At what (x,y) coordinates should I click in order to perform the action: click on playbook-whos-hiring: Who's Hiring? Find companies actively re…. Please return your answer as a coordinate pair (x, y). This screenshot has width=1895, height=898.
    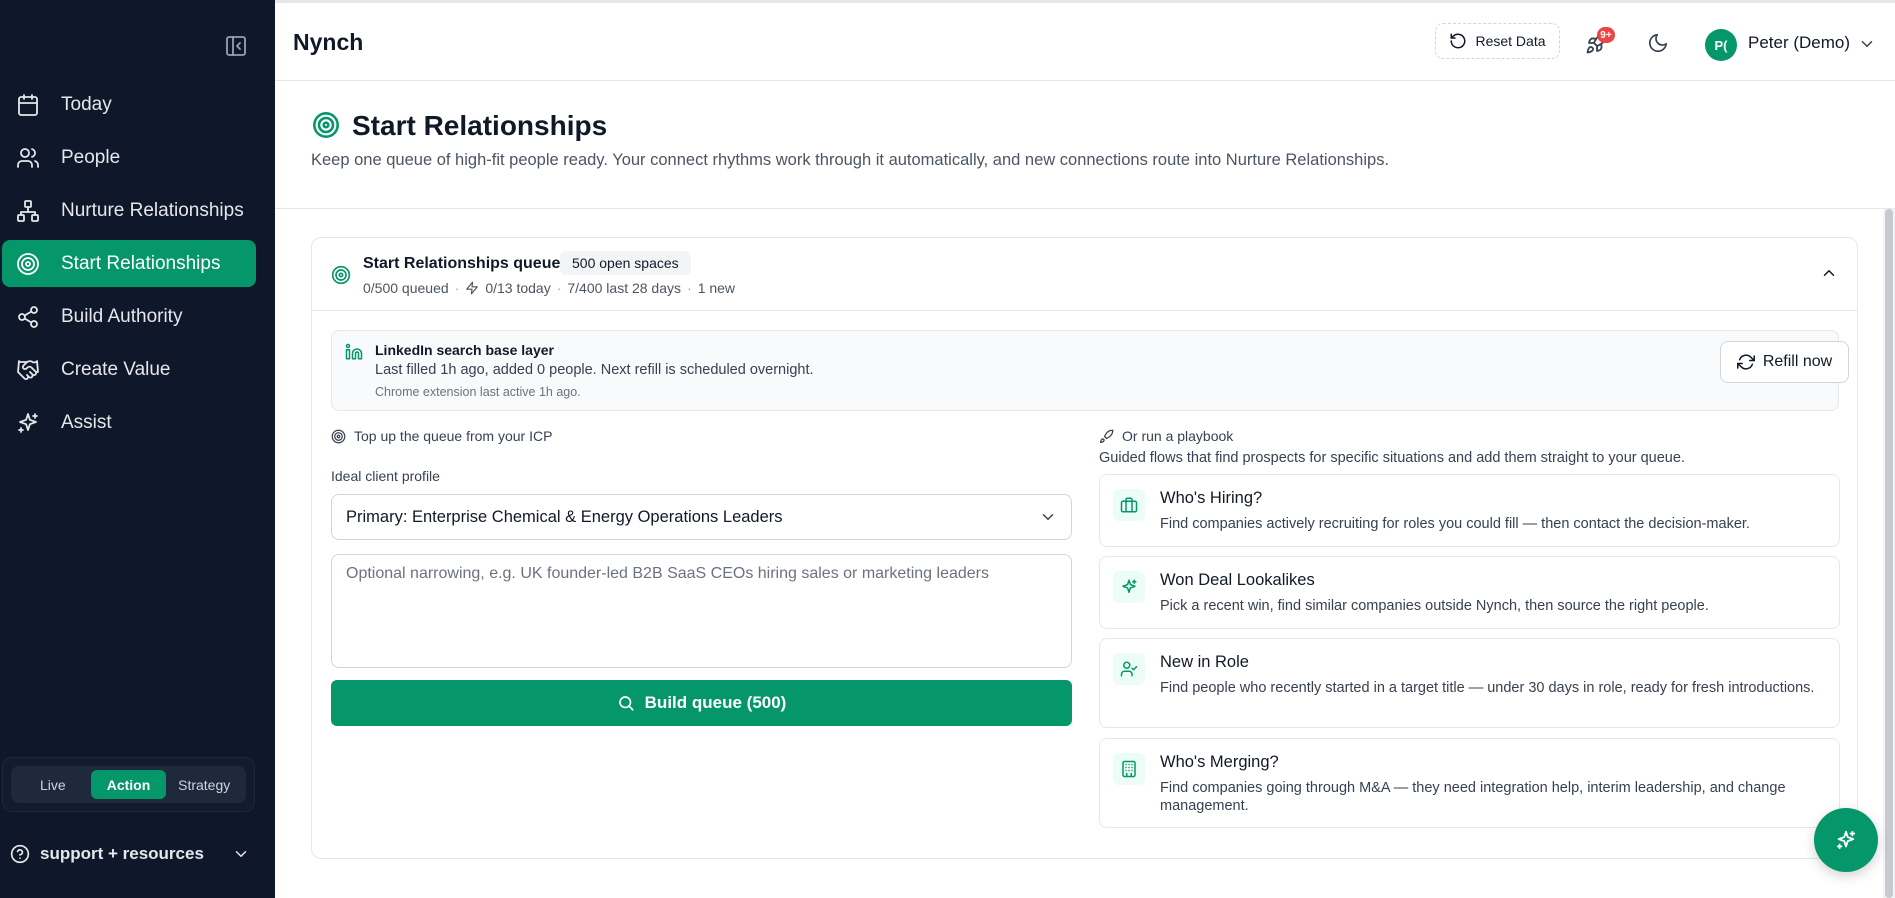
    Looking at the image, I should click on (1469, 510).